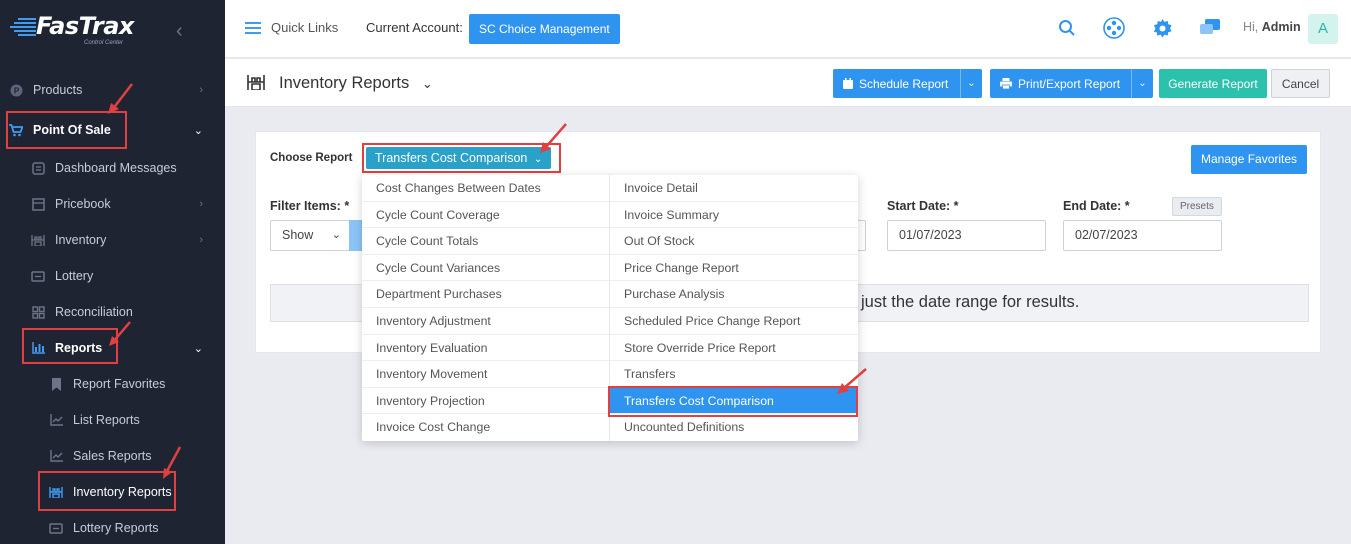  Describe the element at coordinates (16, 130) in the screenshot. I see `cart-icon` at that location.